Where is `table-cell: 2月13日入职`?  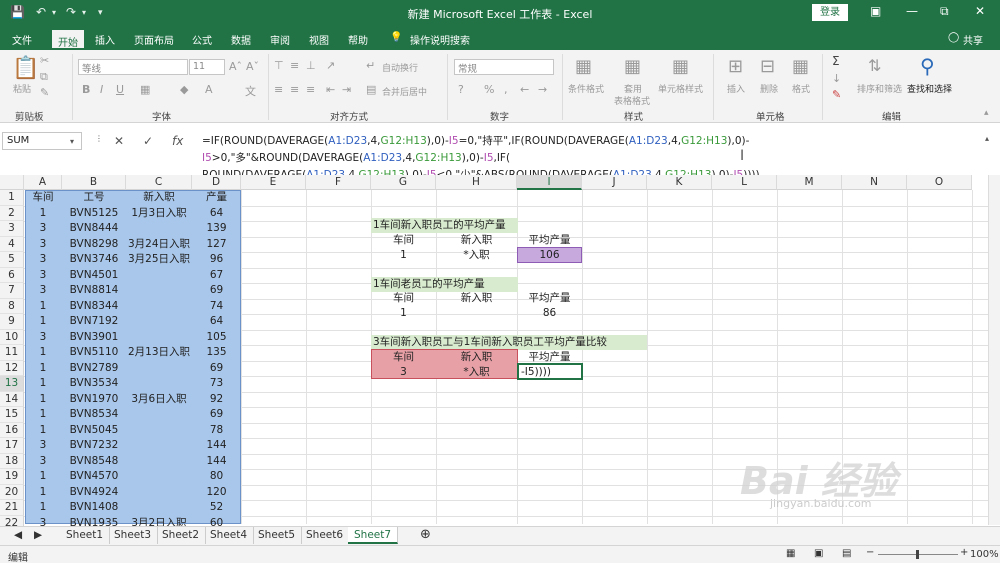
table-cell: 2月13日入职 is located at coordinates (159, 353).